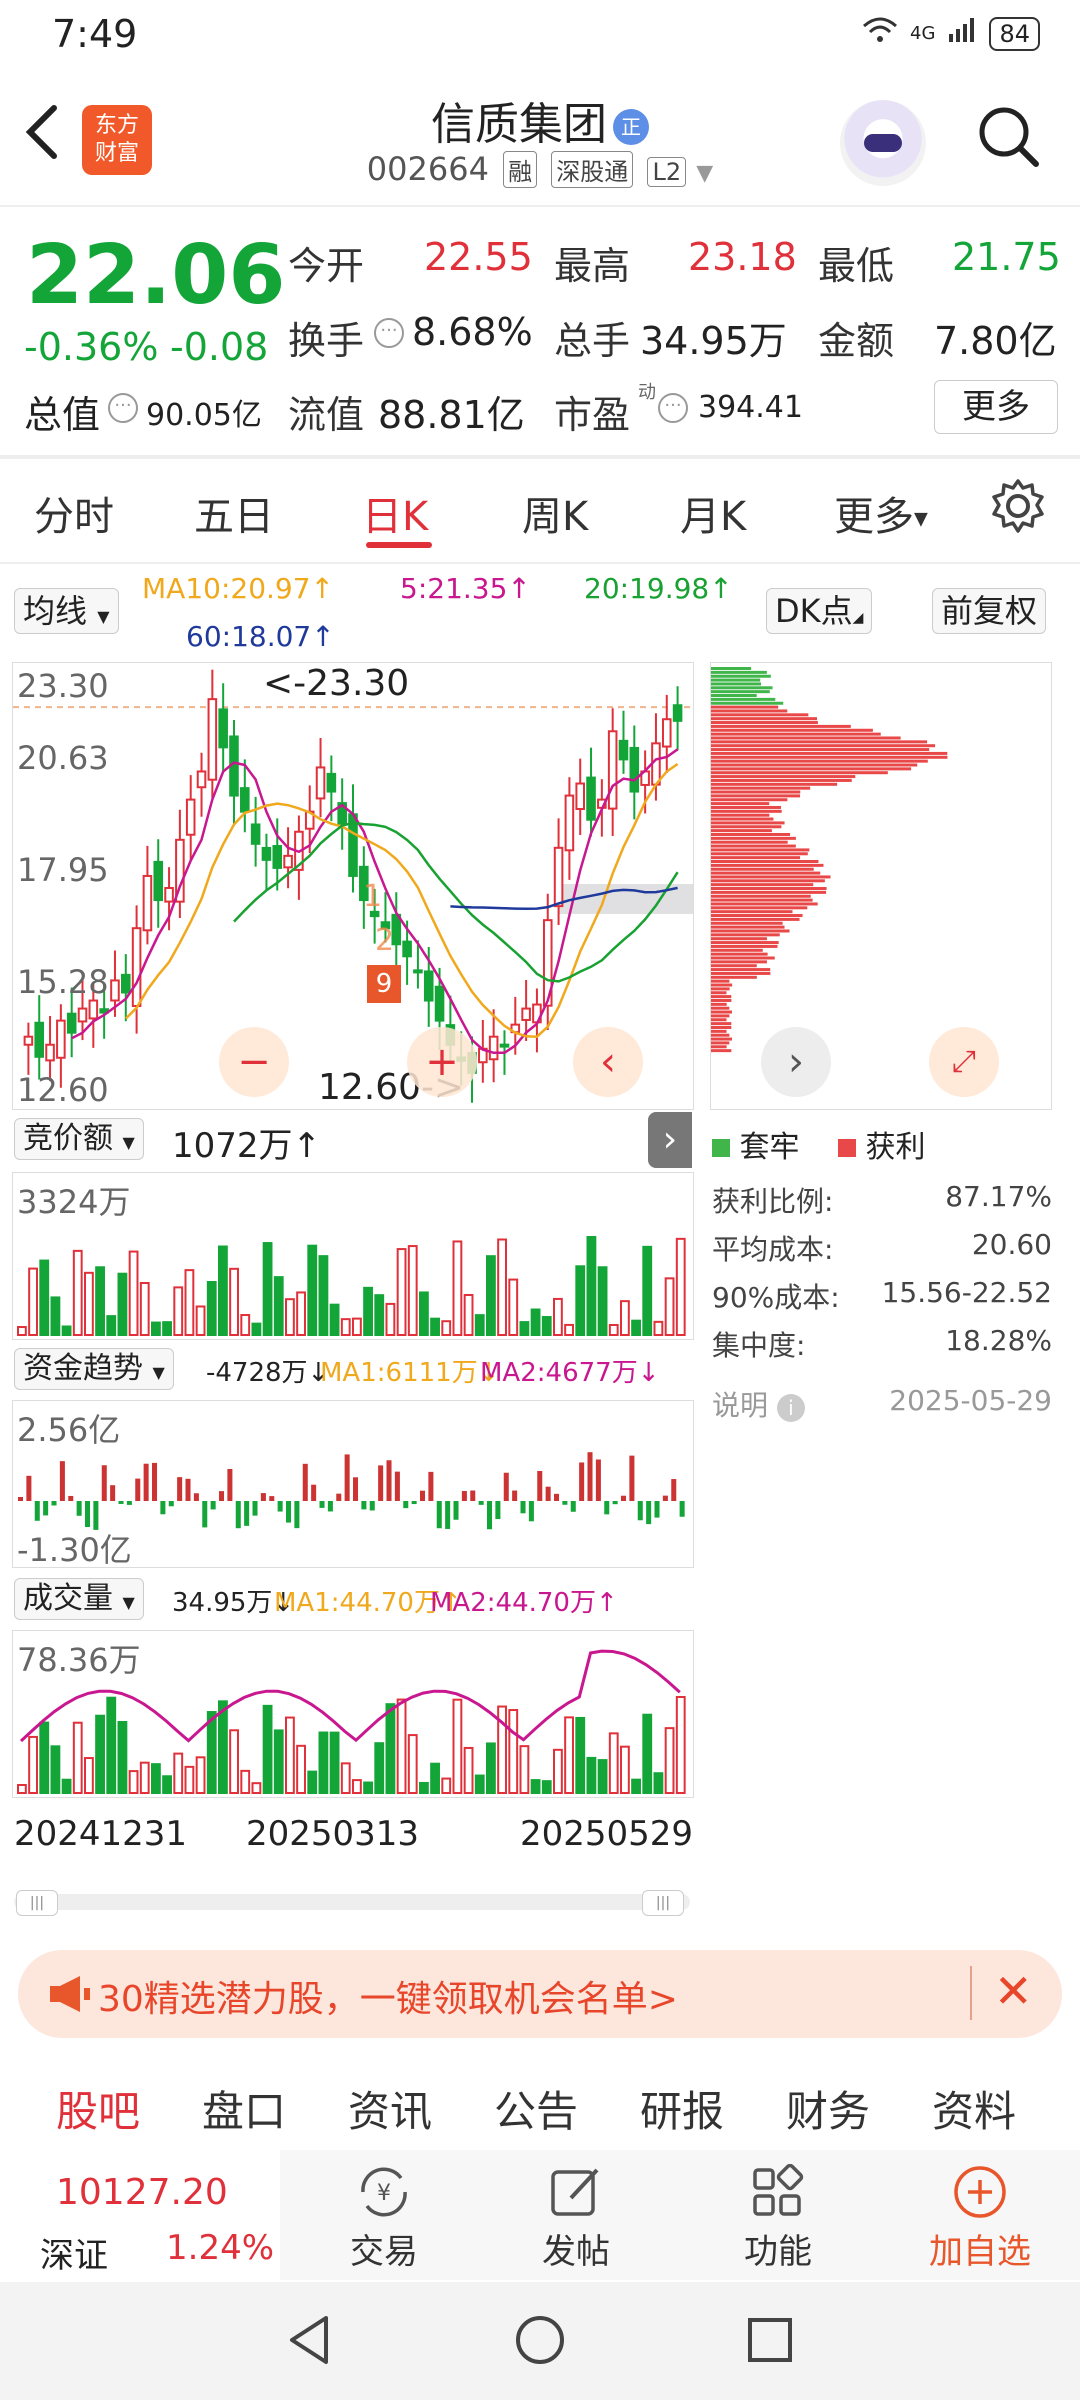 The height and width of the screenshot is (2400, 1080). What do you see at coordinates (79, 1139) in the screenshot?
I see `auction-selector: 竞价额 ▼` at bounding box center [79, 1139].